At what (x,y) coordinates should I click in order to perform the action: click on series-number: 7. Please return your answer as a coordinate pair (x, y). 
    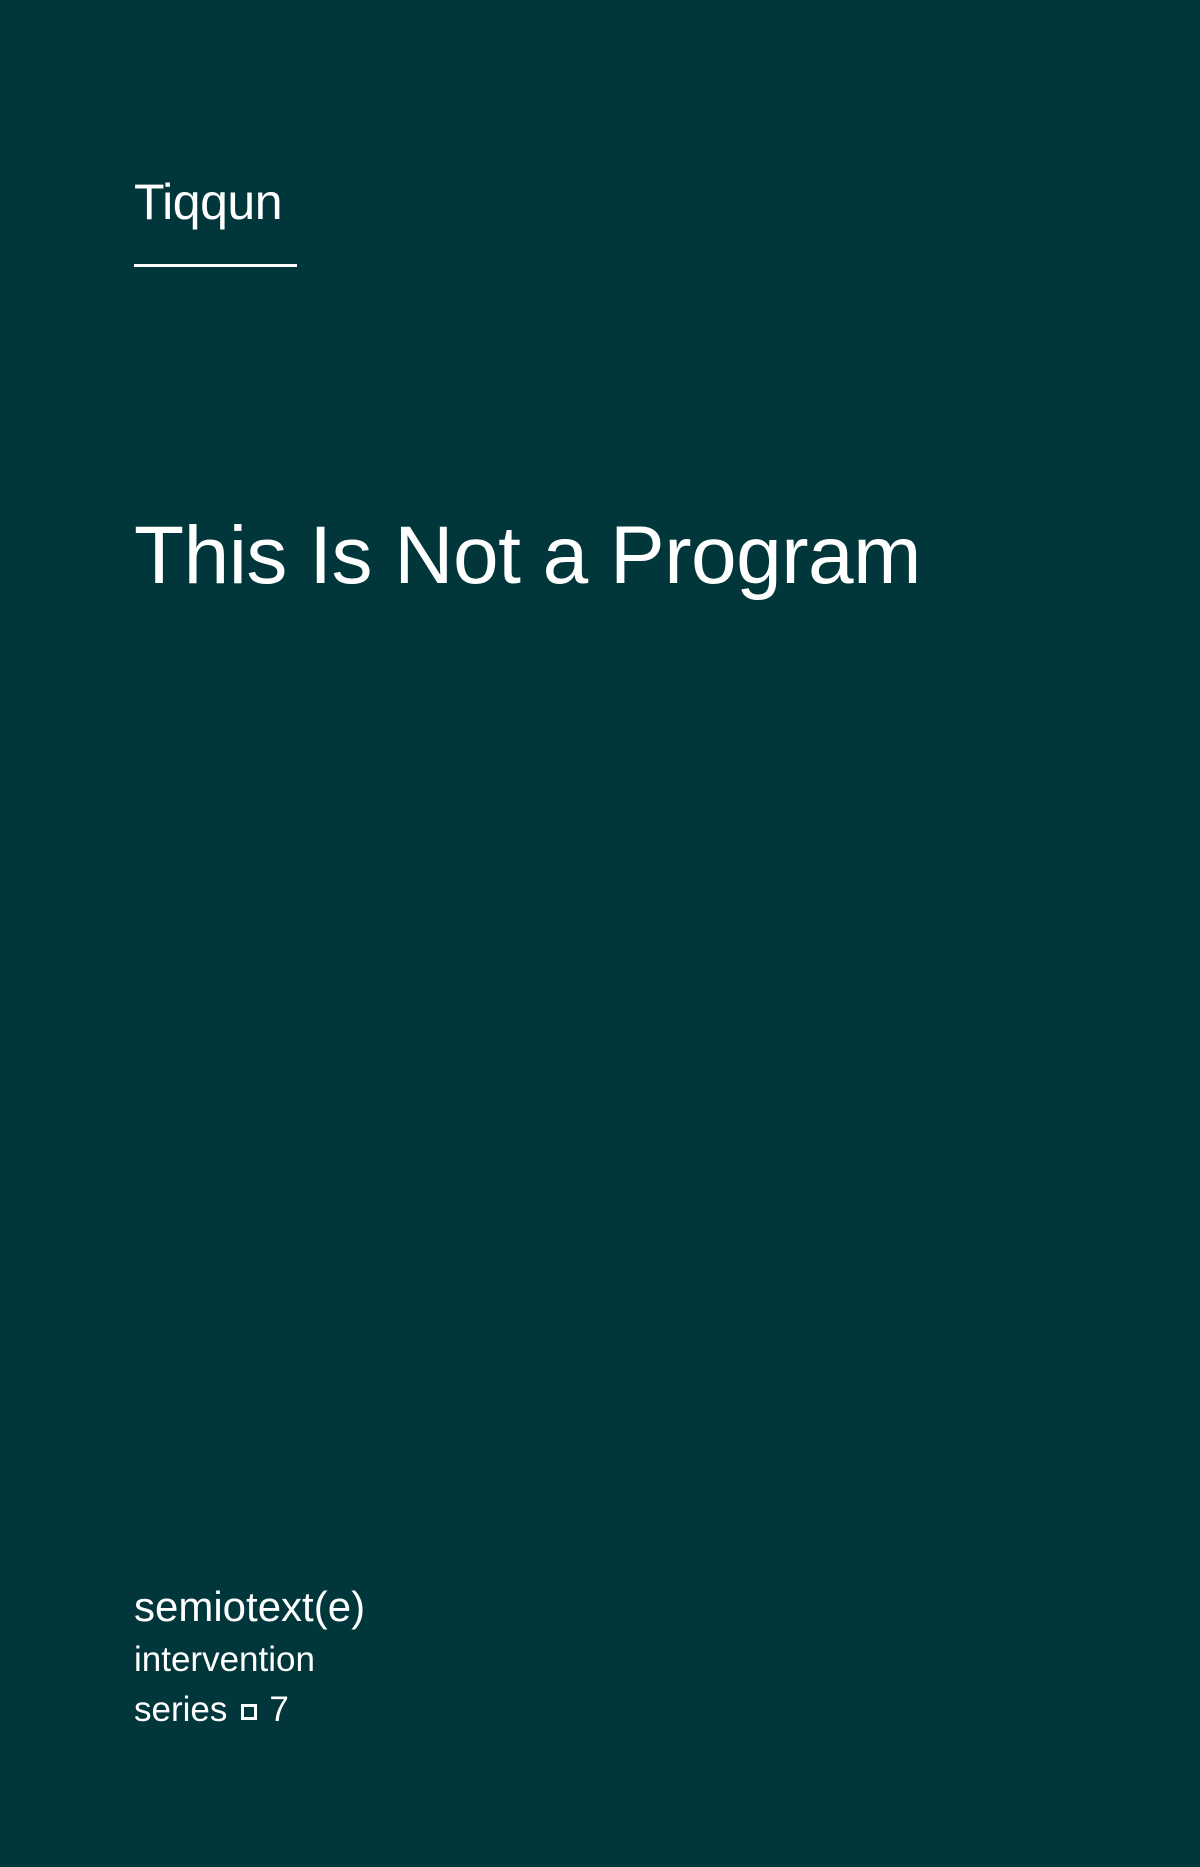
    Looking at the image, I should click on (279, 1709).